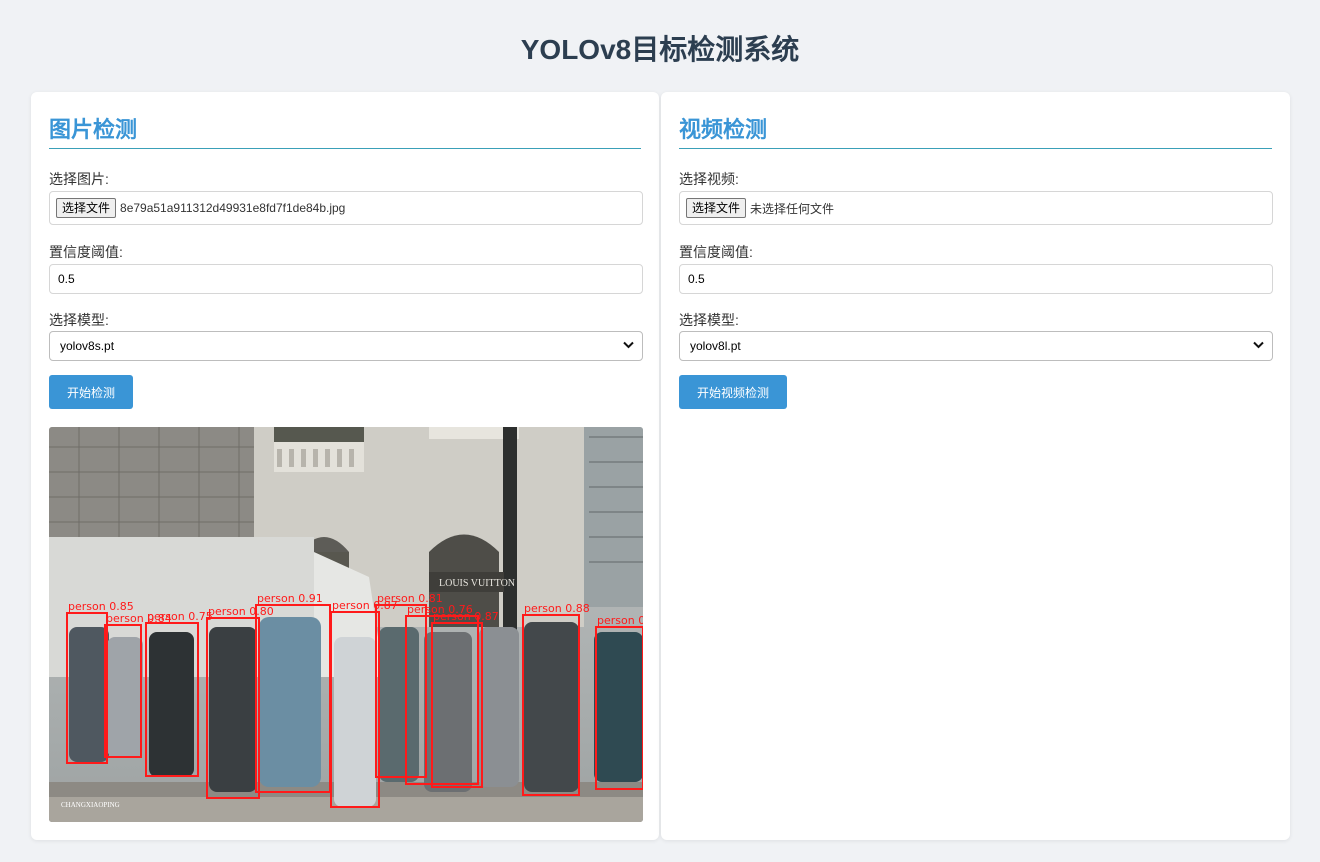 The width and height of the screenshot is (1320, 862). What do you see at coordinates (290, 598) in the screenshot?
I see `detection-label: person 0.91` at bounding box center [290, 598].